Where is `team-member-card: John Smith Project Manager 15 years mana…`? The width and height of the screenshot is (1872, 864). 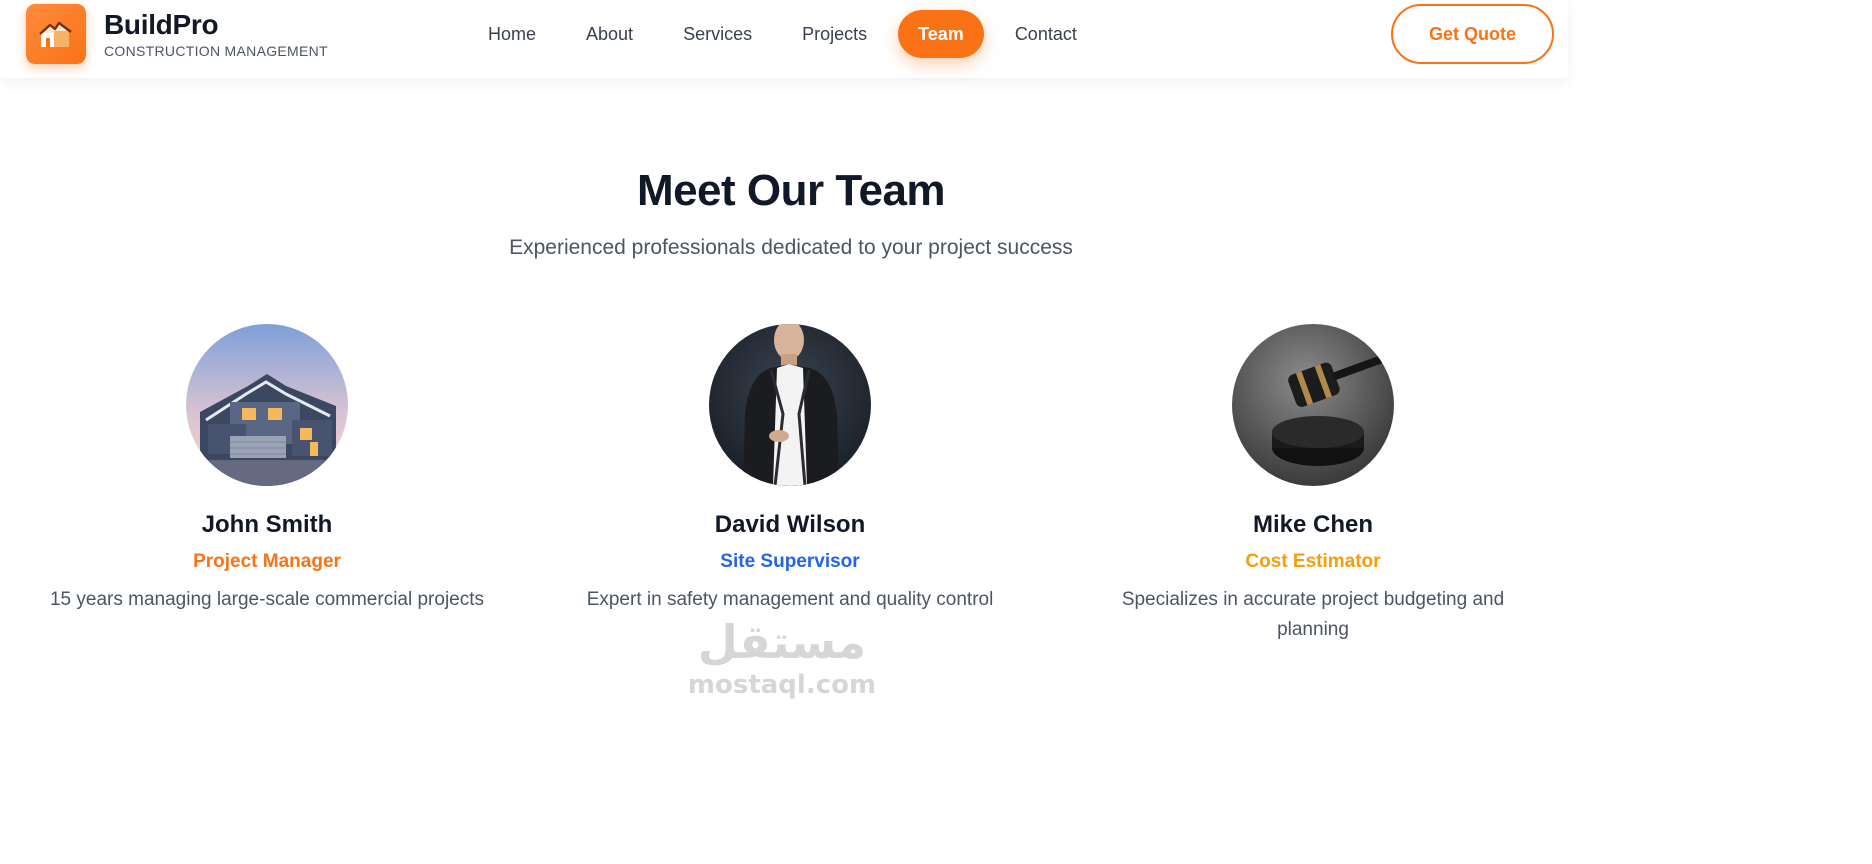 team-member-card: John Smith Project Manager 15 years mana… is located at coordinates (267, 469).